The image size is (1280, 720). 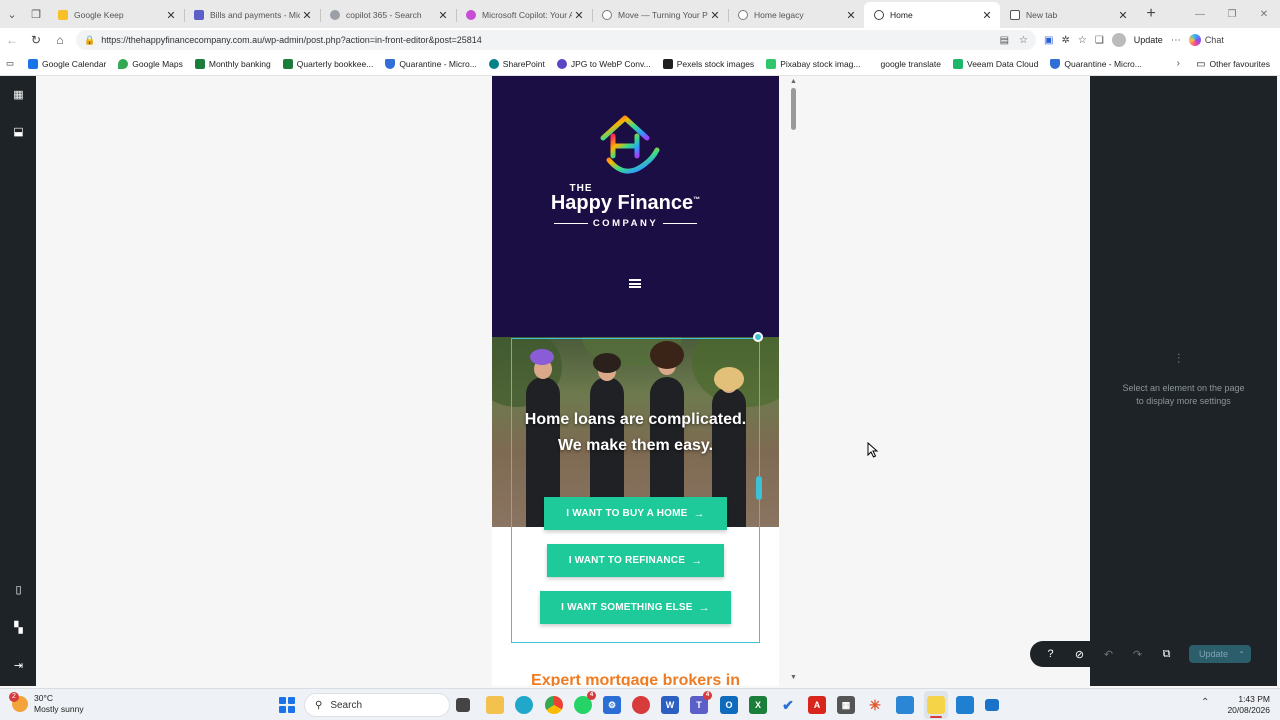 What do you see at coordinates (12, 40) in the screenshot?
I see `back-arrow-icon: ←` at bounding box center [12, 40].